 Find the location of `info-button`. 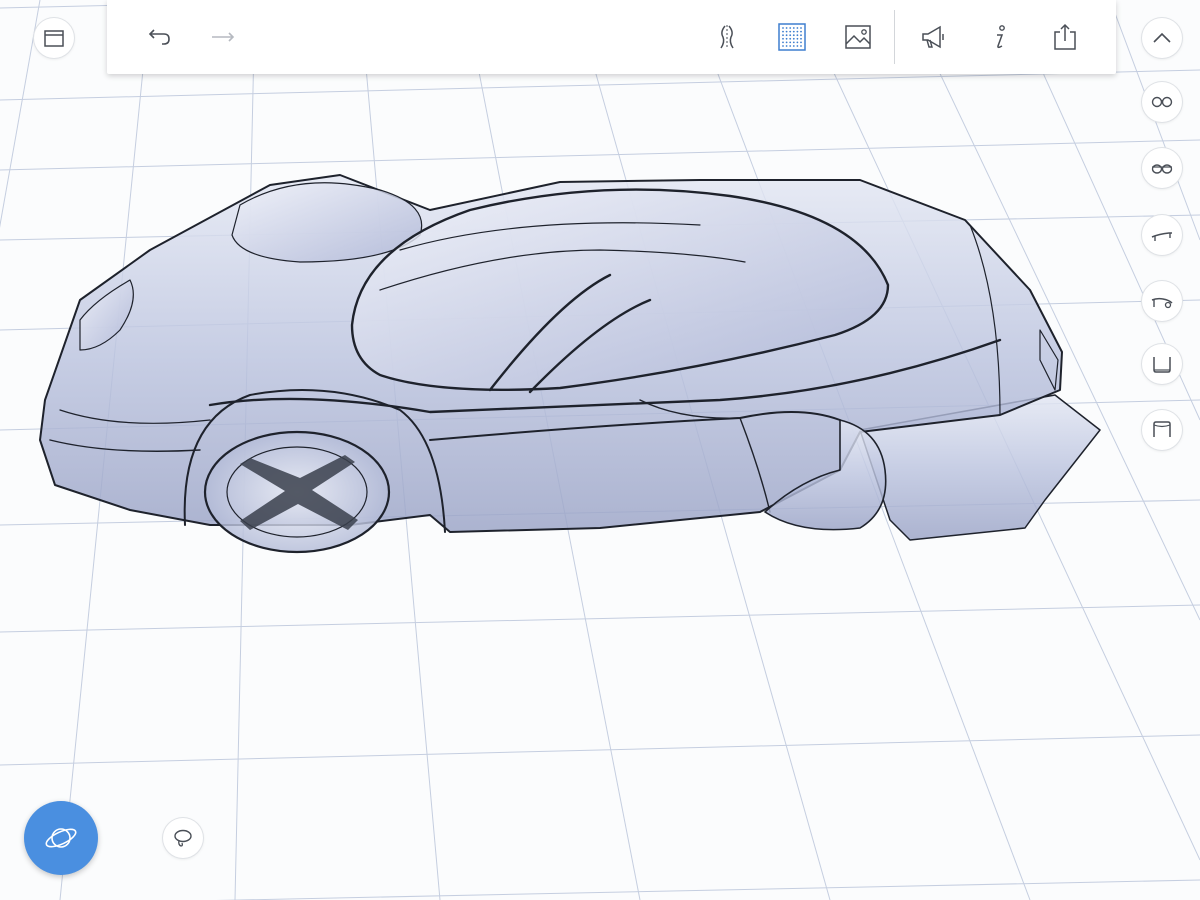

info-button is located at coordinates (1000, 37).